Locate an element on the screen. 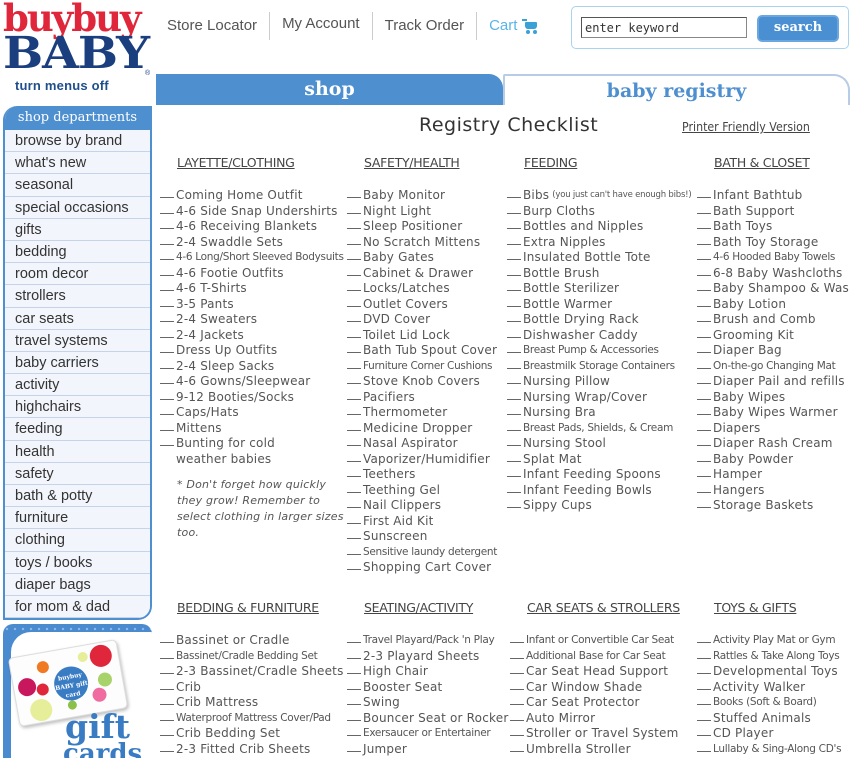 This screenshot has width=850, height=758. gift-cards-promo: buybuy BABY gift card gift cards is located at coordinates (77, 691).